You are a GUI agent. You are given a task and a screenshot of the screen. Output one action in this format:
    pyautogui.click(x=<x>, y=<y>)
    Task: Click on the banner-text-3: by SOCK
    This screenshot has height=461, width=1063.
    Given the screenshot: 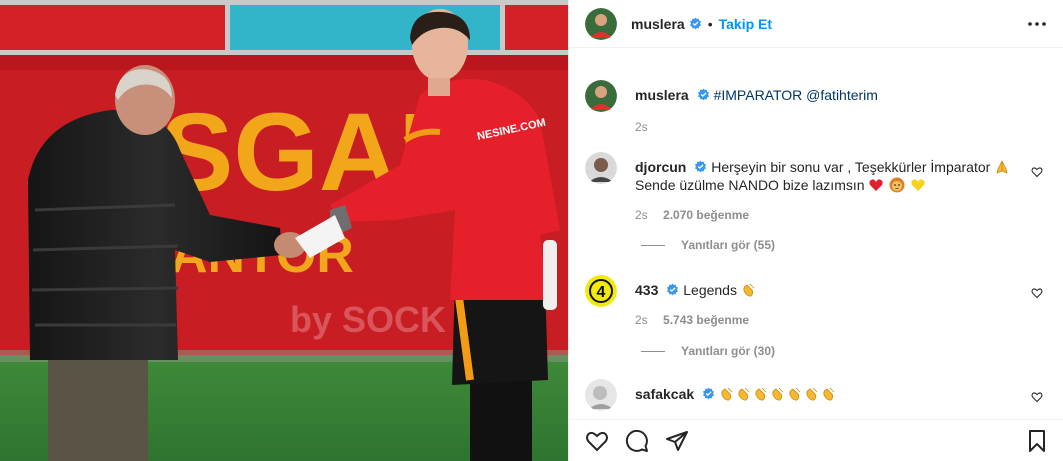 What is the action you would take?
    pyautogui.click(x=368, y=319)
    